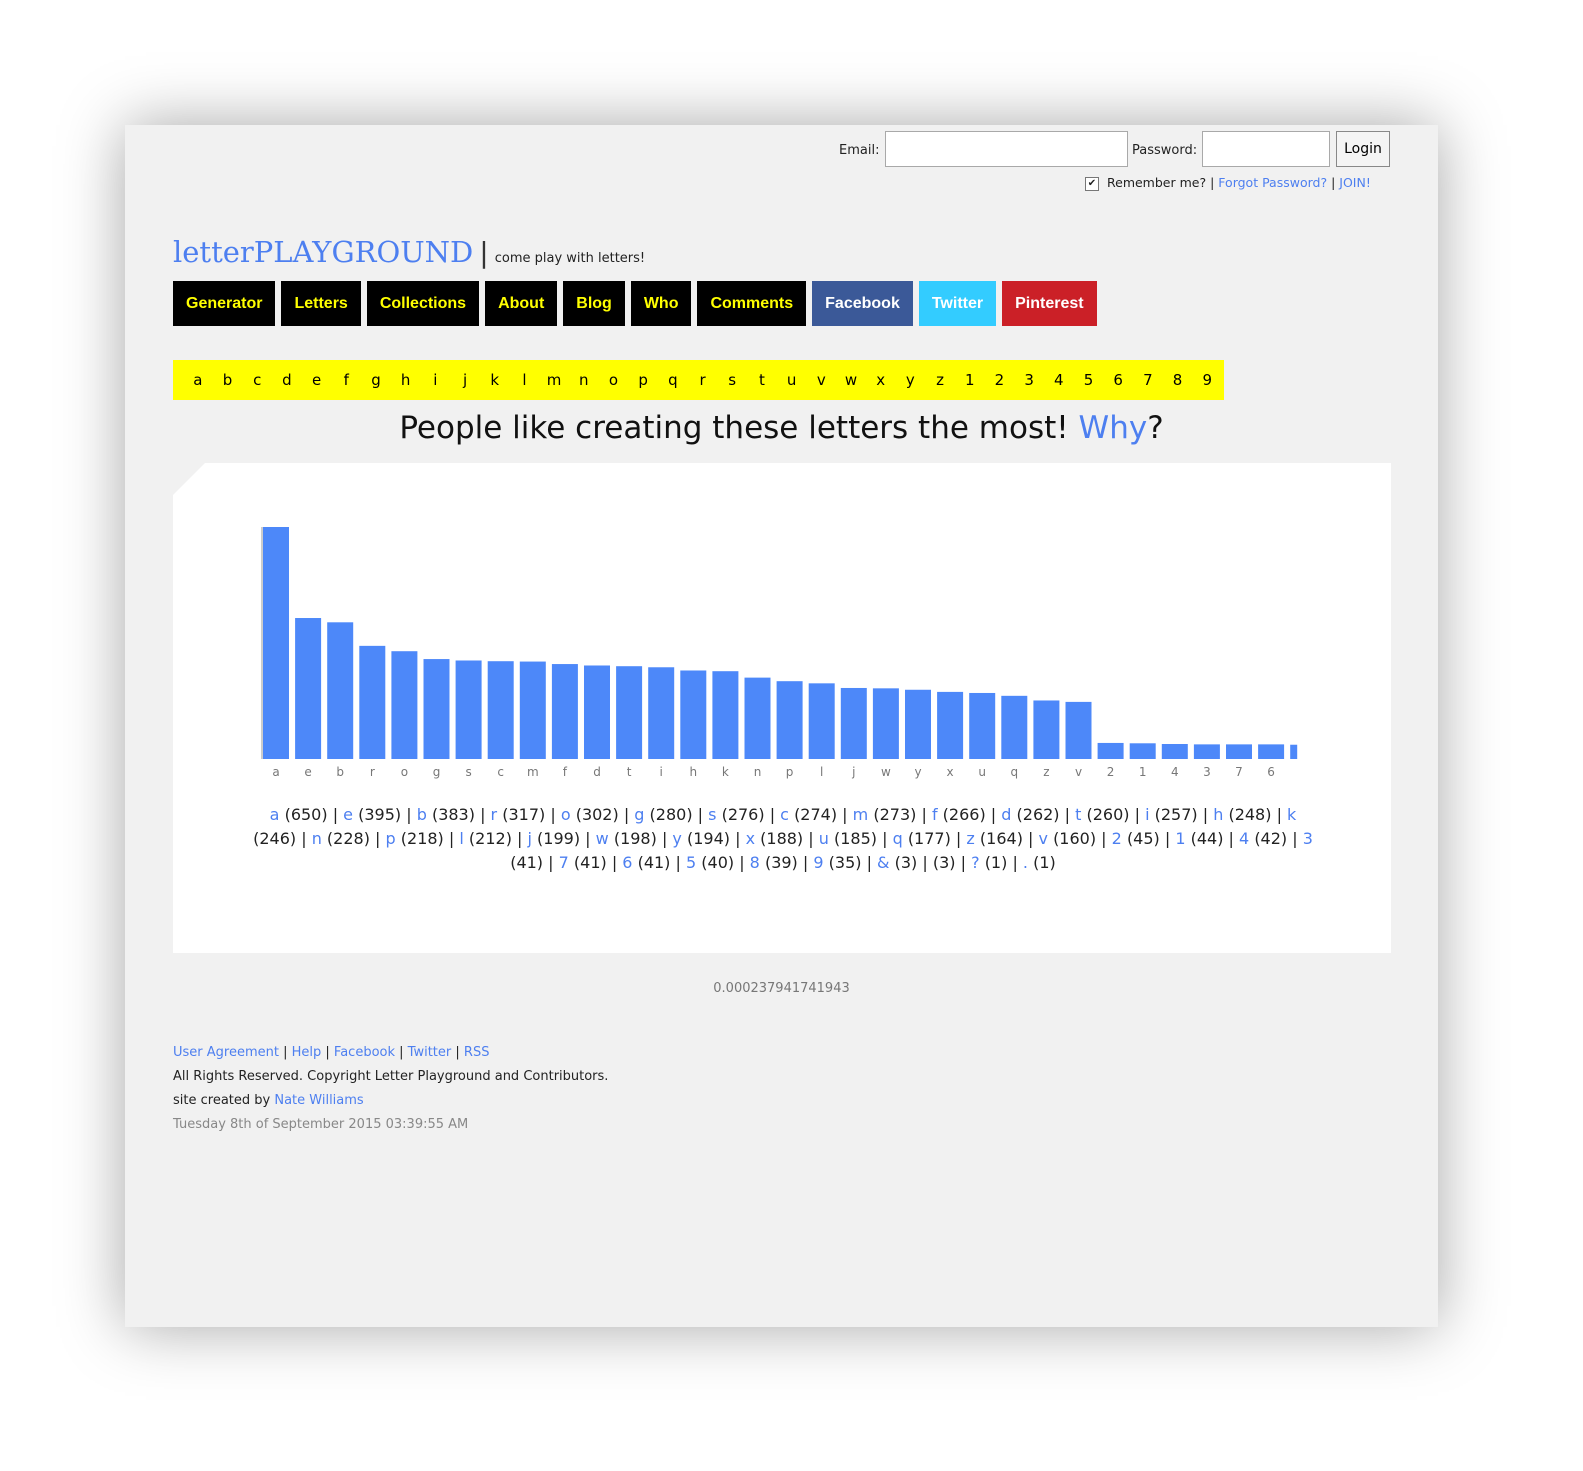 This screenshot has height=1471, width=1583. What do you see at coordinates (1272, 182) in the screenshot?
I see `forgot-password-link: Forgot Password?` at bounding box center [1272, 182].